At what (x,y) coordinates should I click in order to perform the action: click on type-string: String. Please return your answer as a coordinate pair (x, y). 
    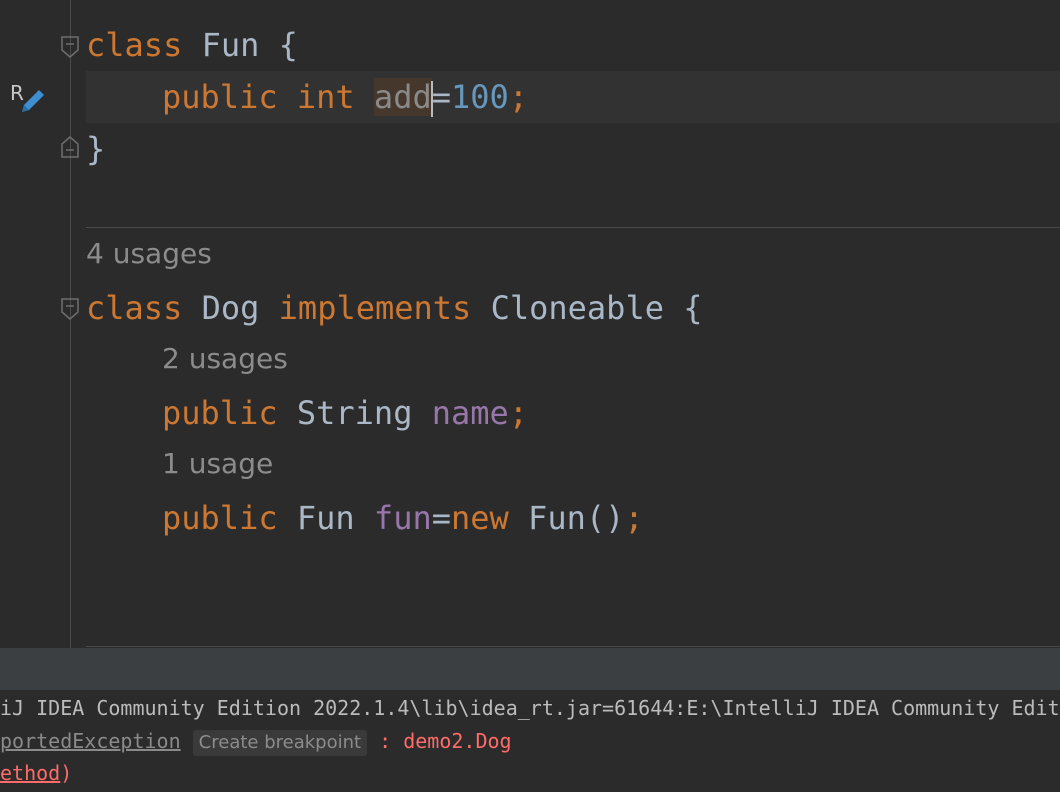
    Looking at the image, I should click on (354, 413).